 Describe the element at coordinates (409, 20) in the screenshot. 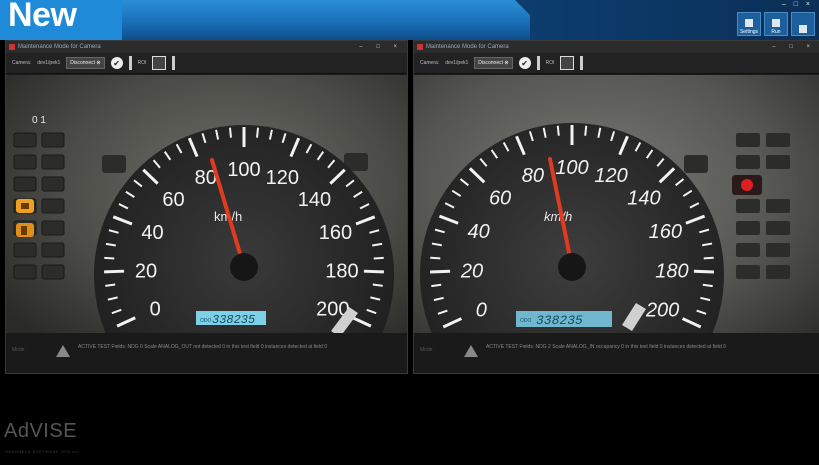

I see `app-topbar: – □ × Settings Run` at that location.